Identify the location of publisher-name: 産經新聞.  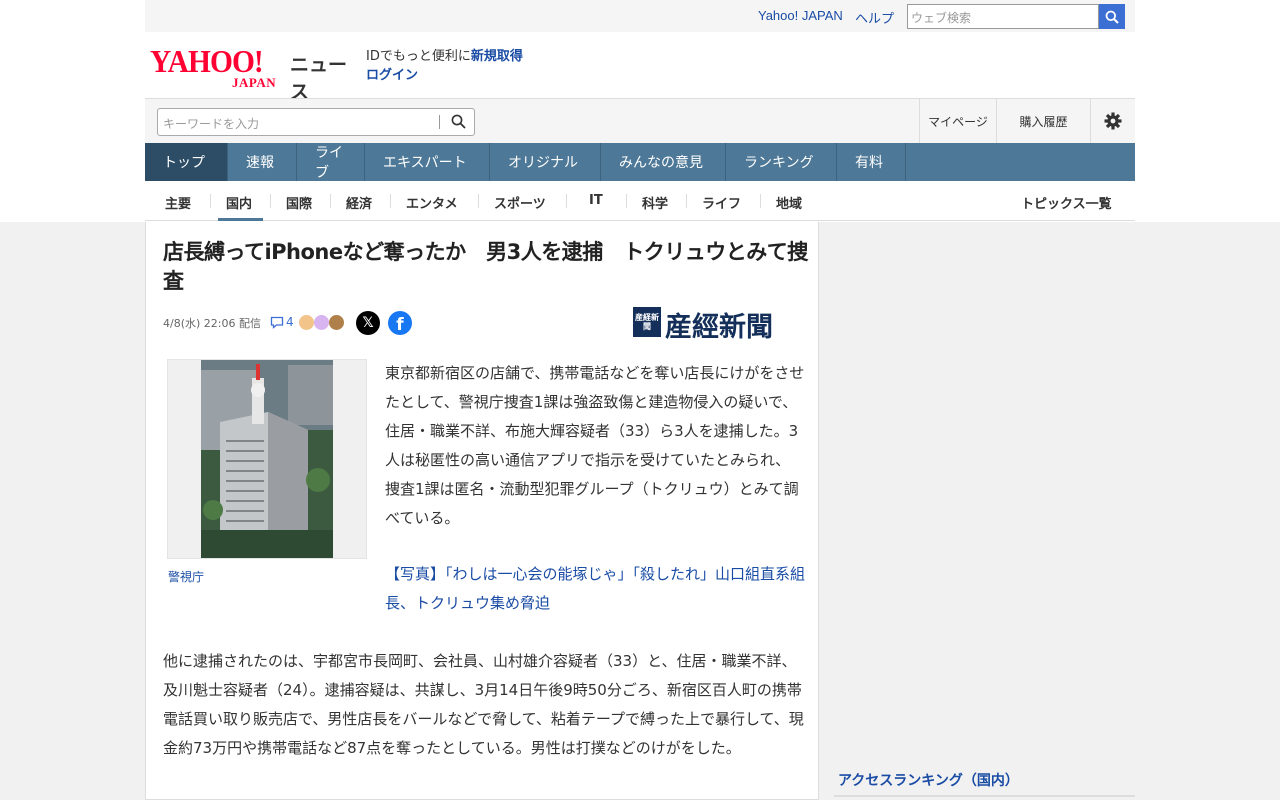
(719, 327).